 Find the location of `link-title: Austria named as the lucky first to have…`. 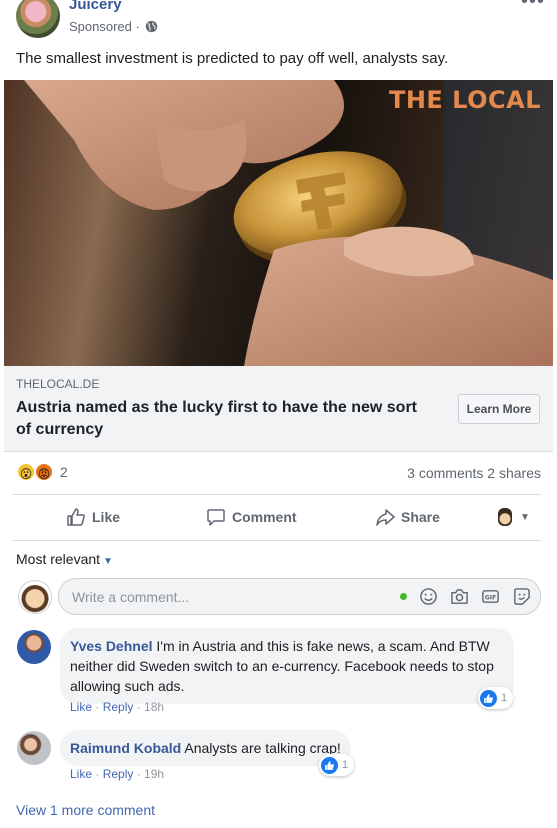

link-title: Austria named as the lucky first to have… is located at coordinates (226, 419).